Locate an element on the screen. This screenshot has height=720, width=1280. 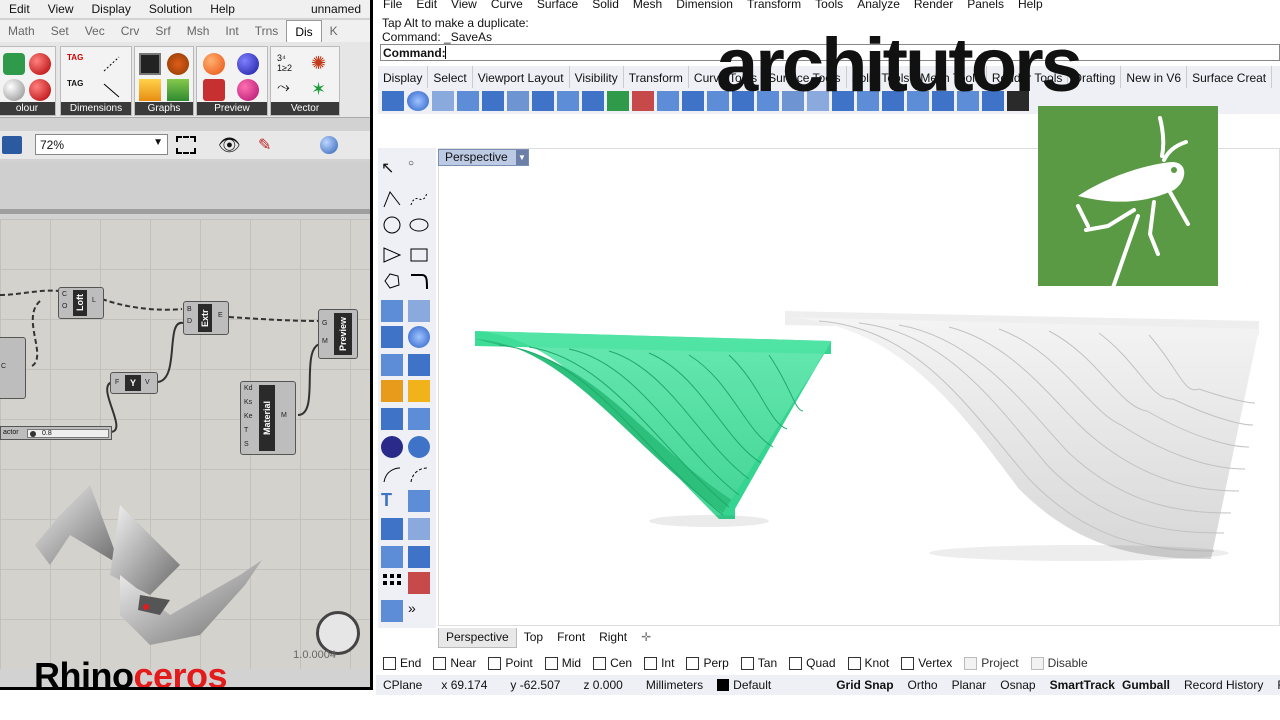
osnap-int: Int is located at coordinates (656, 663).